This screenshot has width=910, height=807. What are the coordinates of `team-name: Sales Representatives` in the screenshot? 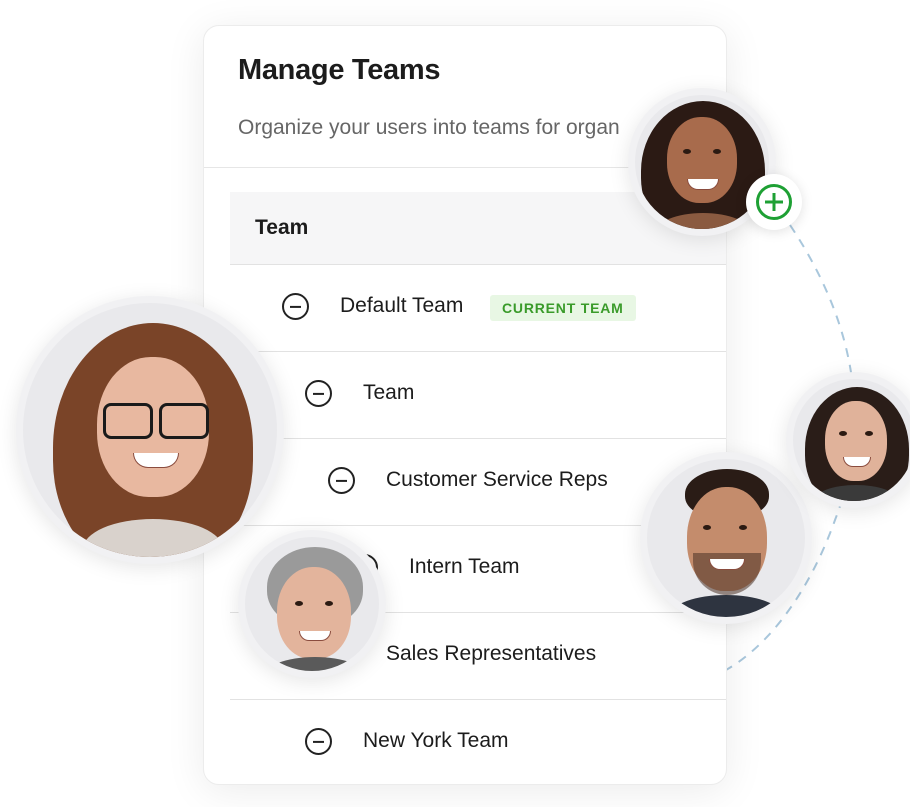 It's located at (491, 653).